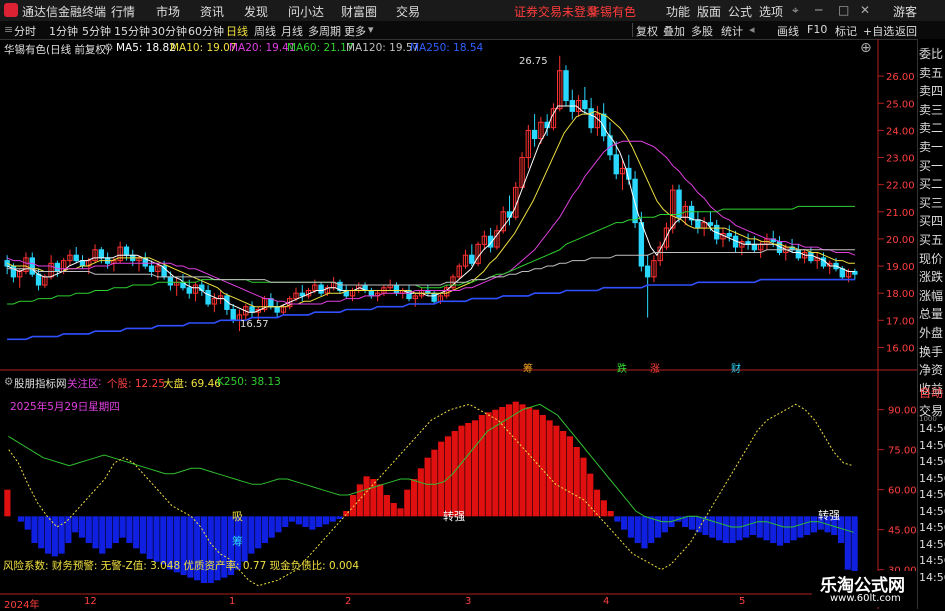 The width and height of the screenshot is (945, 611). Describe the element at coordinates (63, 31) in the screenshot. I see `tab-1min: 1分钟` at that location.